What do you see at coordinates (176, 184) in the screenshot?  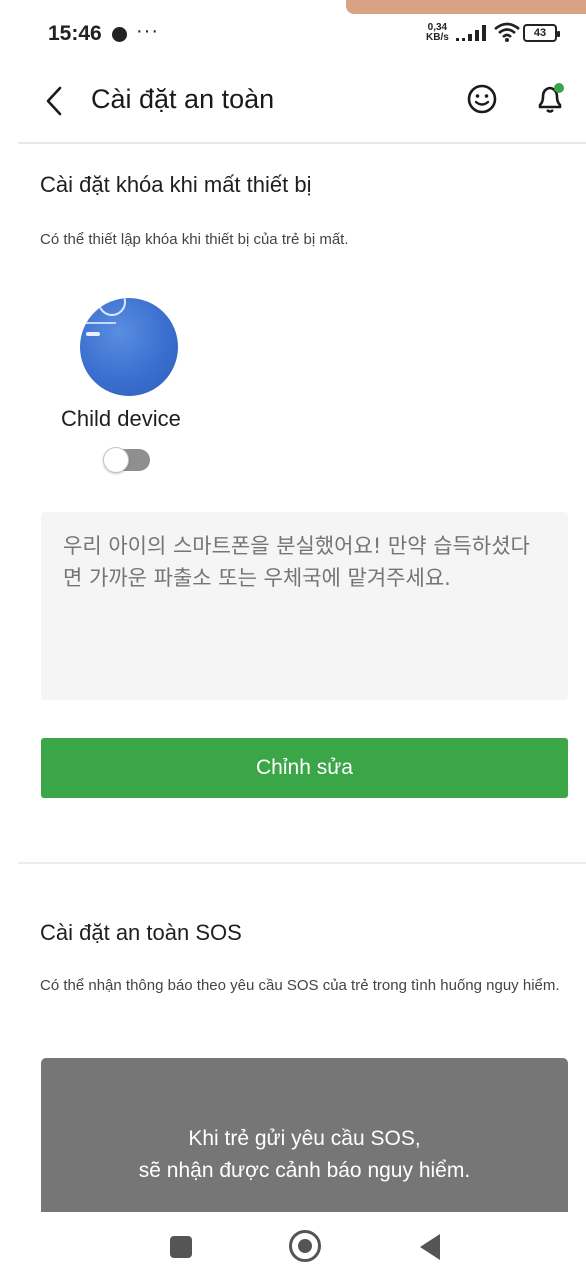 I see `lock-section-title: Cài đặt khóa khi mất thiết bị` at bounding box center [176, 184].